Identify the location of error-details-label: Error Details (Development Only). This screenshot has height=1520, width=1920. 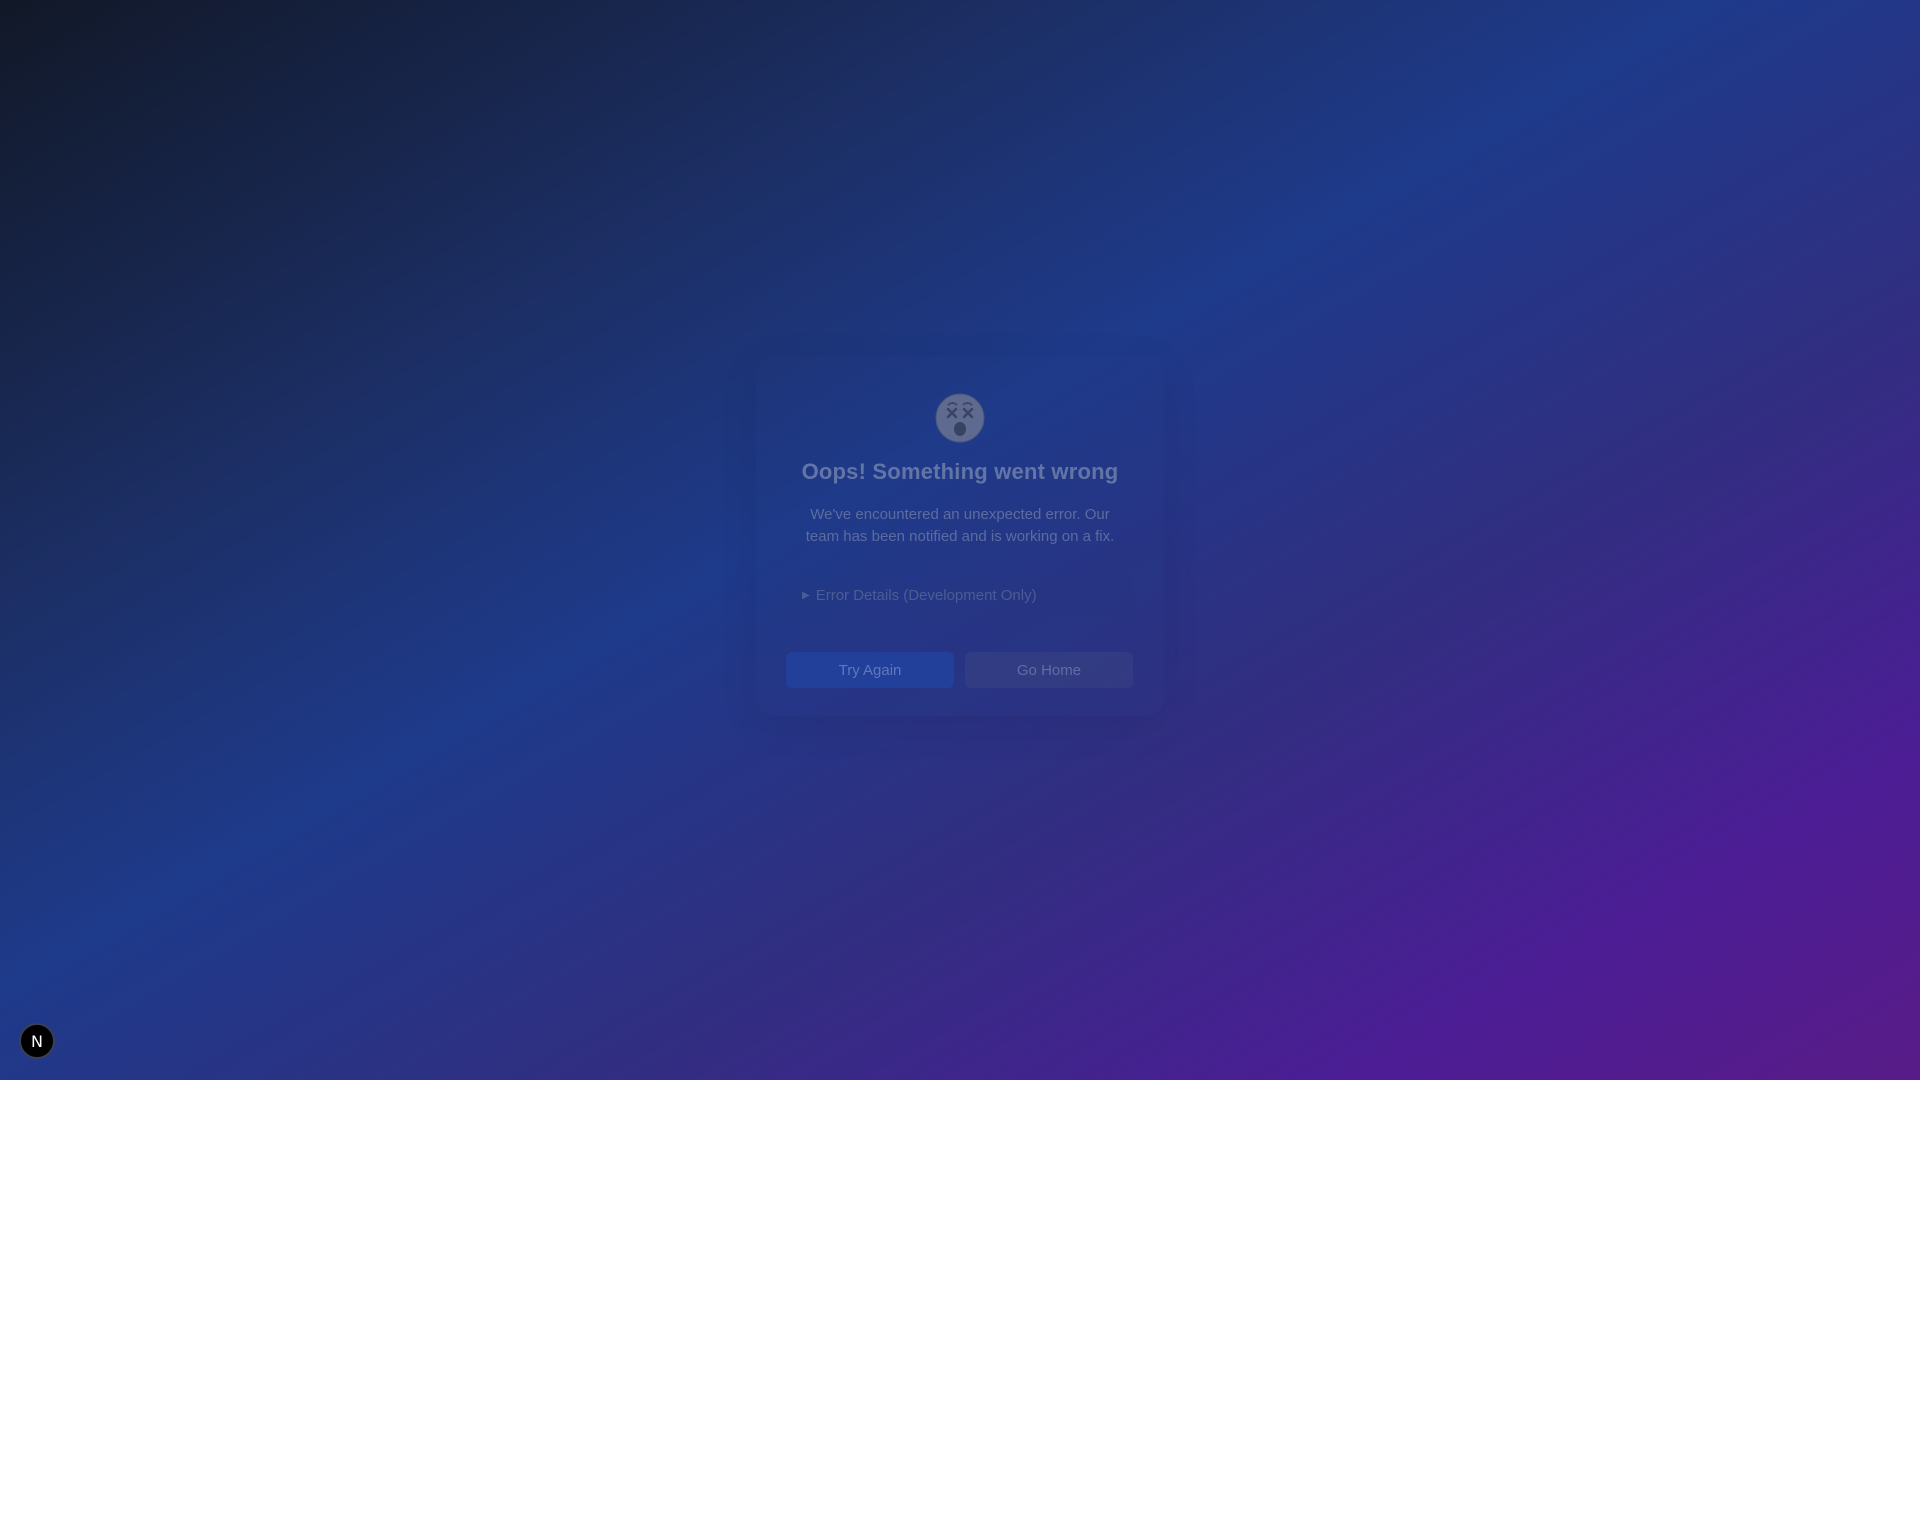
(926, 595).